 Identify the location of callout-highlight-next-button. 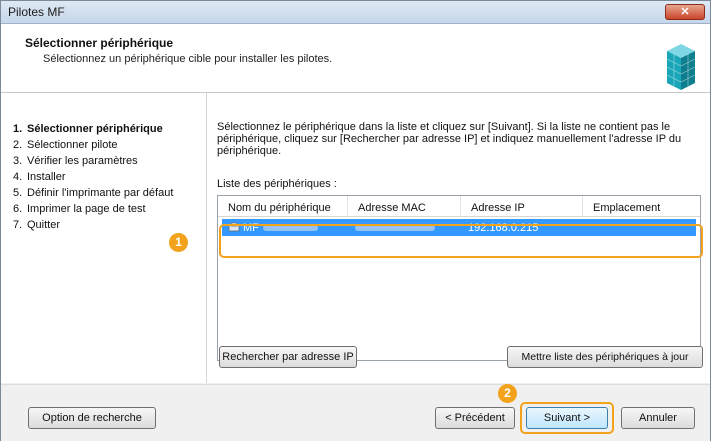
(567, 418).